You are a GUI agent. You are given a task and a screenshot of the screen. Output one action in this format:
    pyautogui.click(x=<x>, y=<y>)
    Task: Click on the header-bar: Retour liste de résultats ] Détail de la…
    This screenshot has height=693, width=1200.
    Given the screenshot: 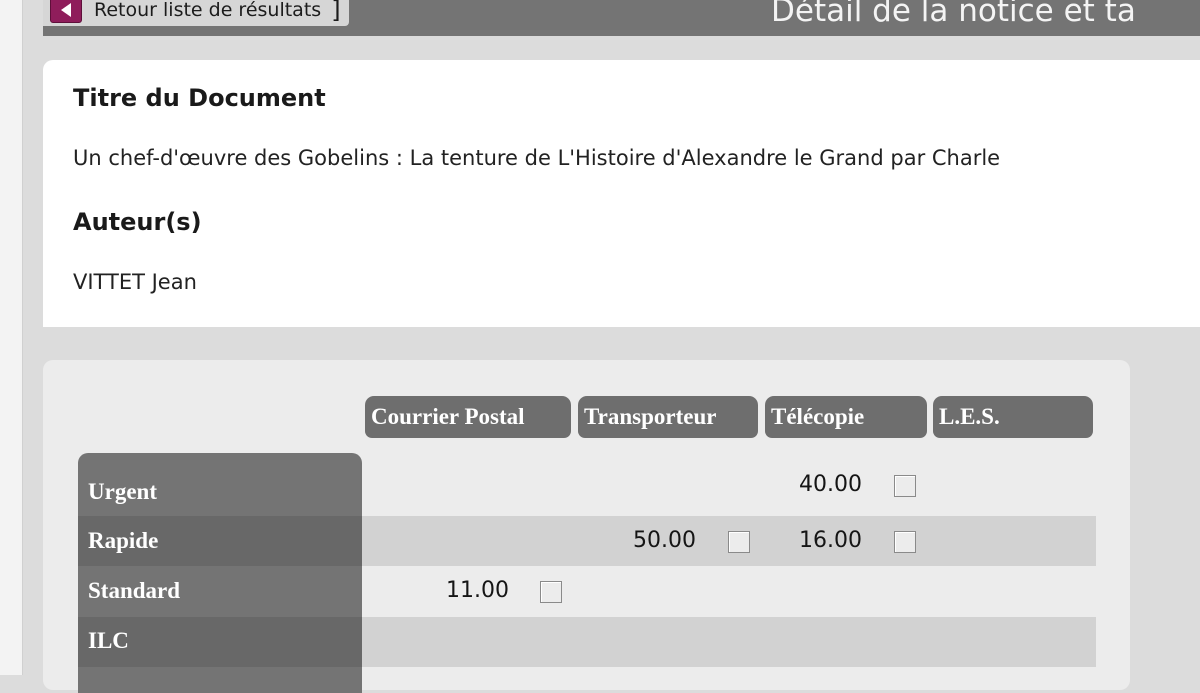 What is the action you would take?
    pyautogui.click(x=621, y=18)
    